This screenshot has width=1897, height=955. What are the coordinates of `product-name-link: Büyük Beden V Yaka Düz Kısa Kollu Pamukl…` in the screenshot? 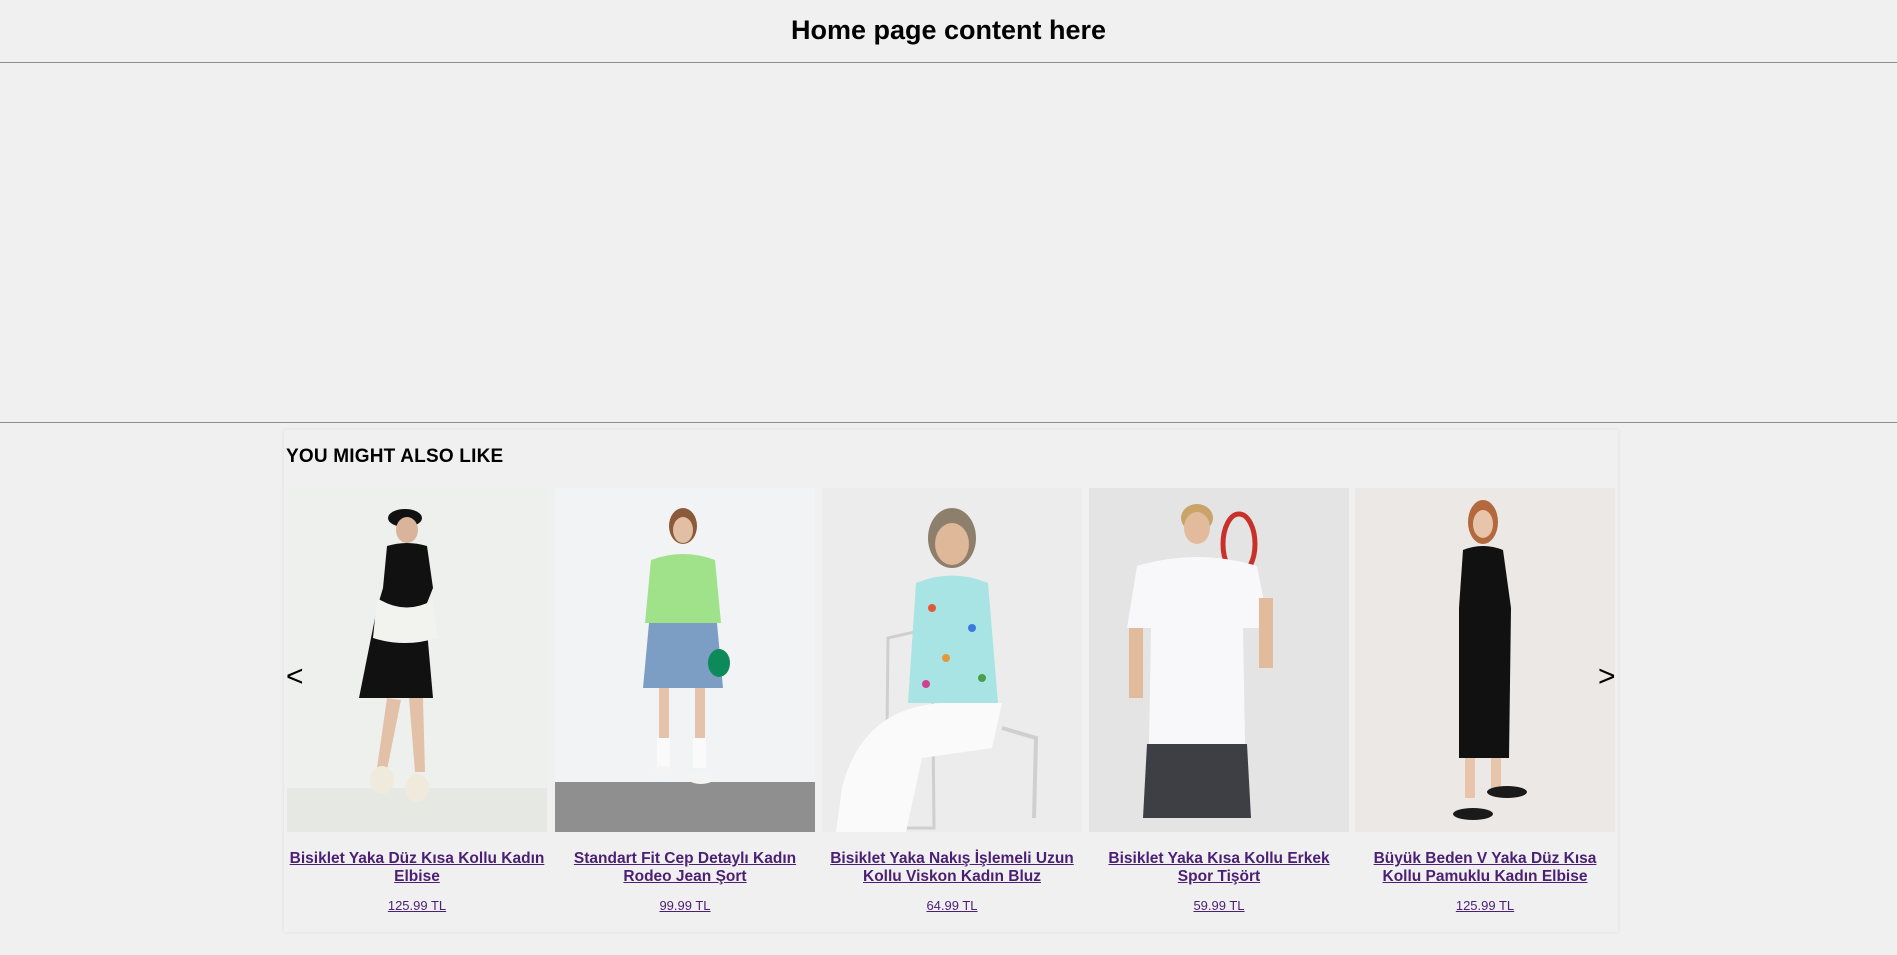 It's located at (1485, 867).